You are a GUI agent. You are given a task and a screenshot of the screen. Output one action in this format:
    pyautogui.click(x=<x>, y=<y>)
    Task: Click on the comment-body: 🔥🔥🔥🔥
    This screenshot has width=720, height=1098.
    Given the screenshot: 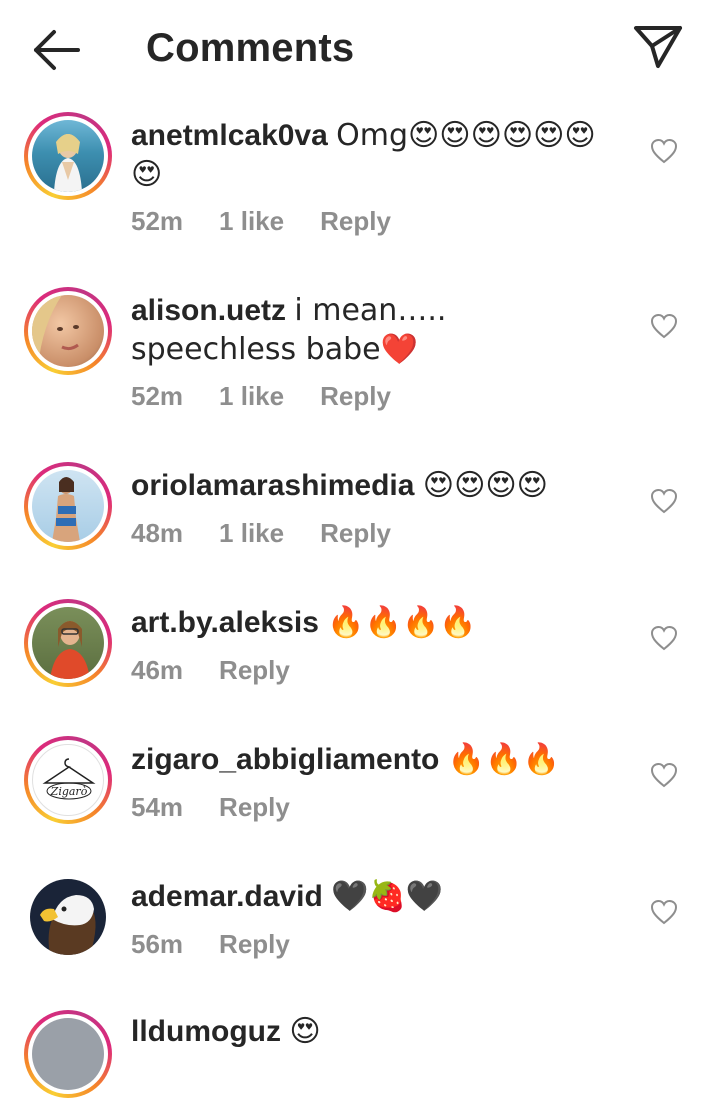 What is the action you would take?
    pyautogui.click(x=402, y=622)
    